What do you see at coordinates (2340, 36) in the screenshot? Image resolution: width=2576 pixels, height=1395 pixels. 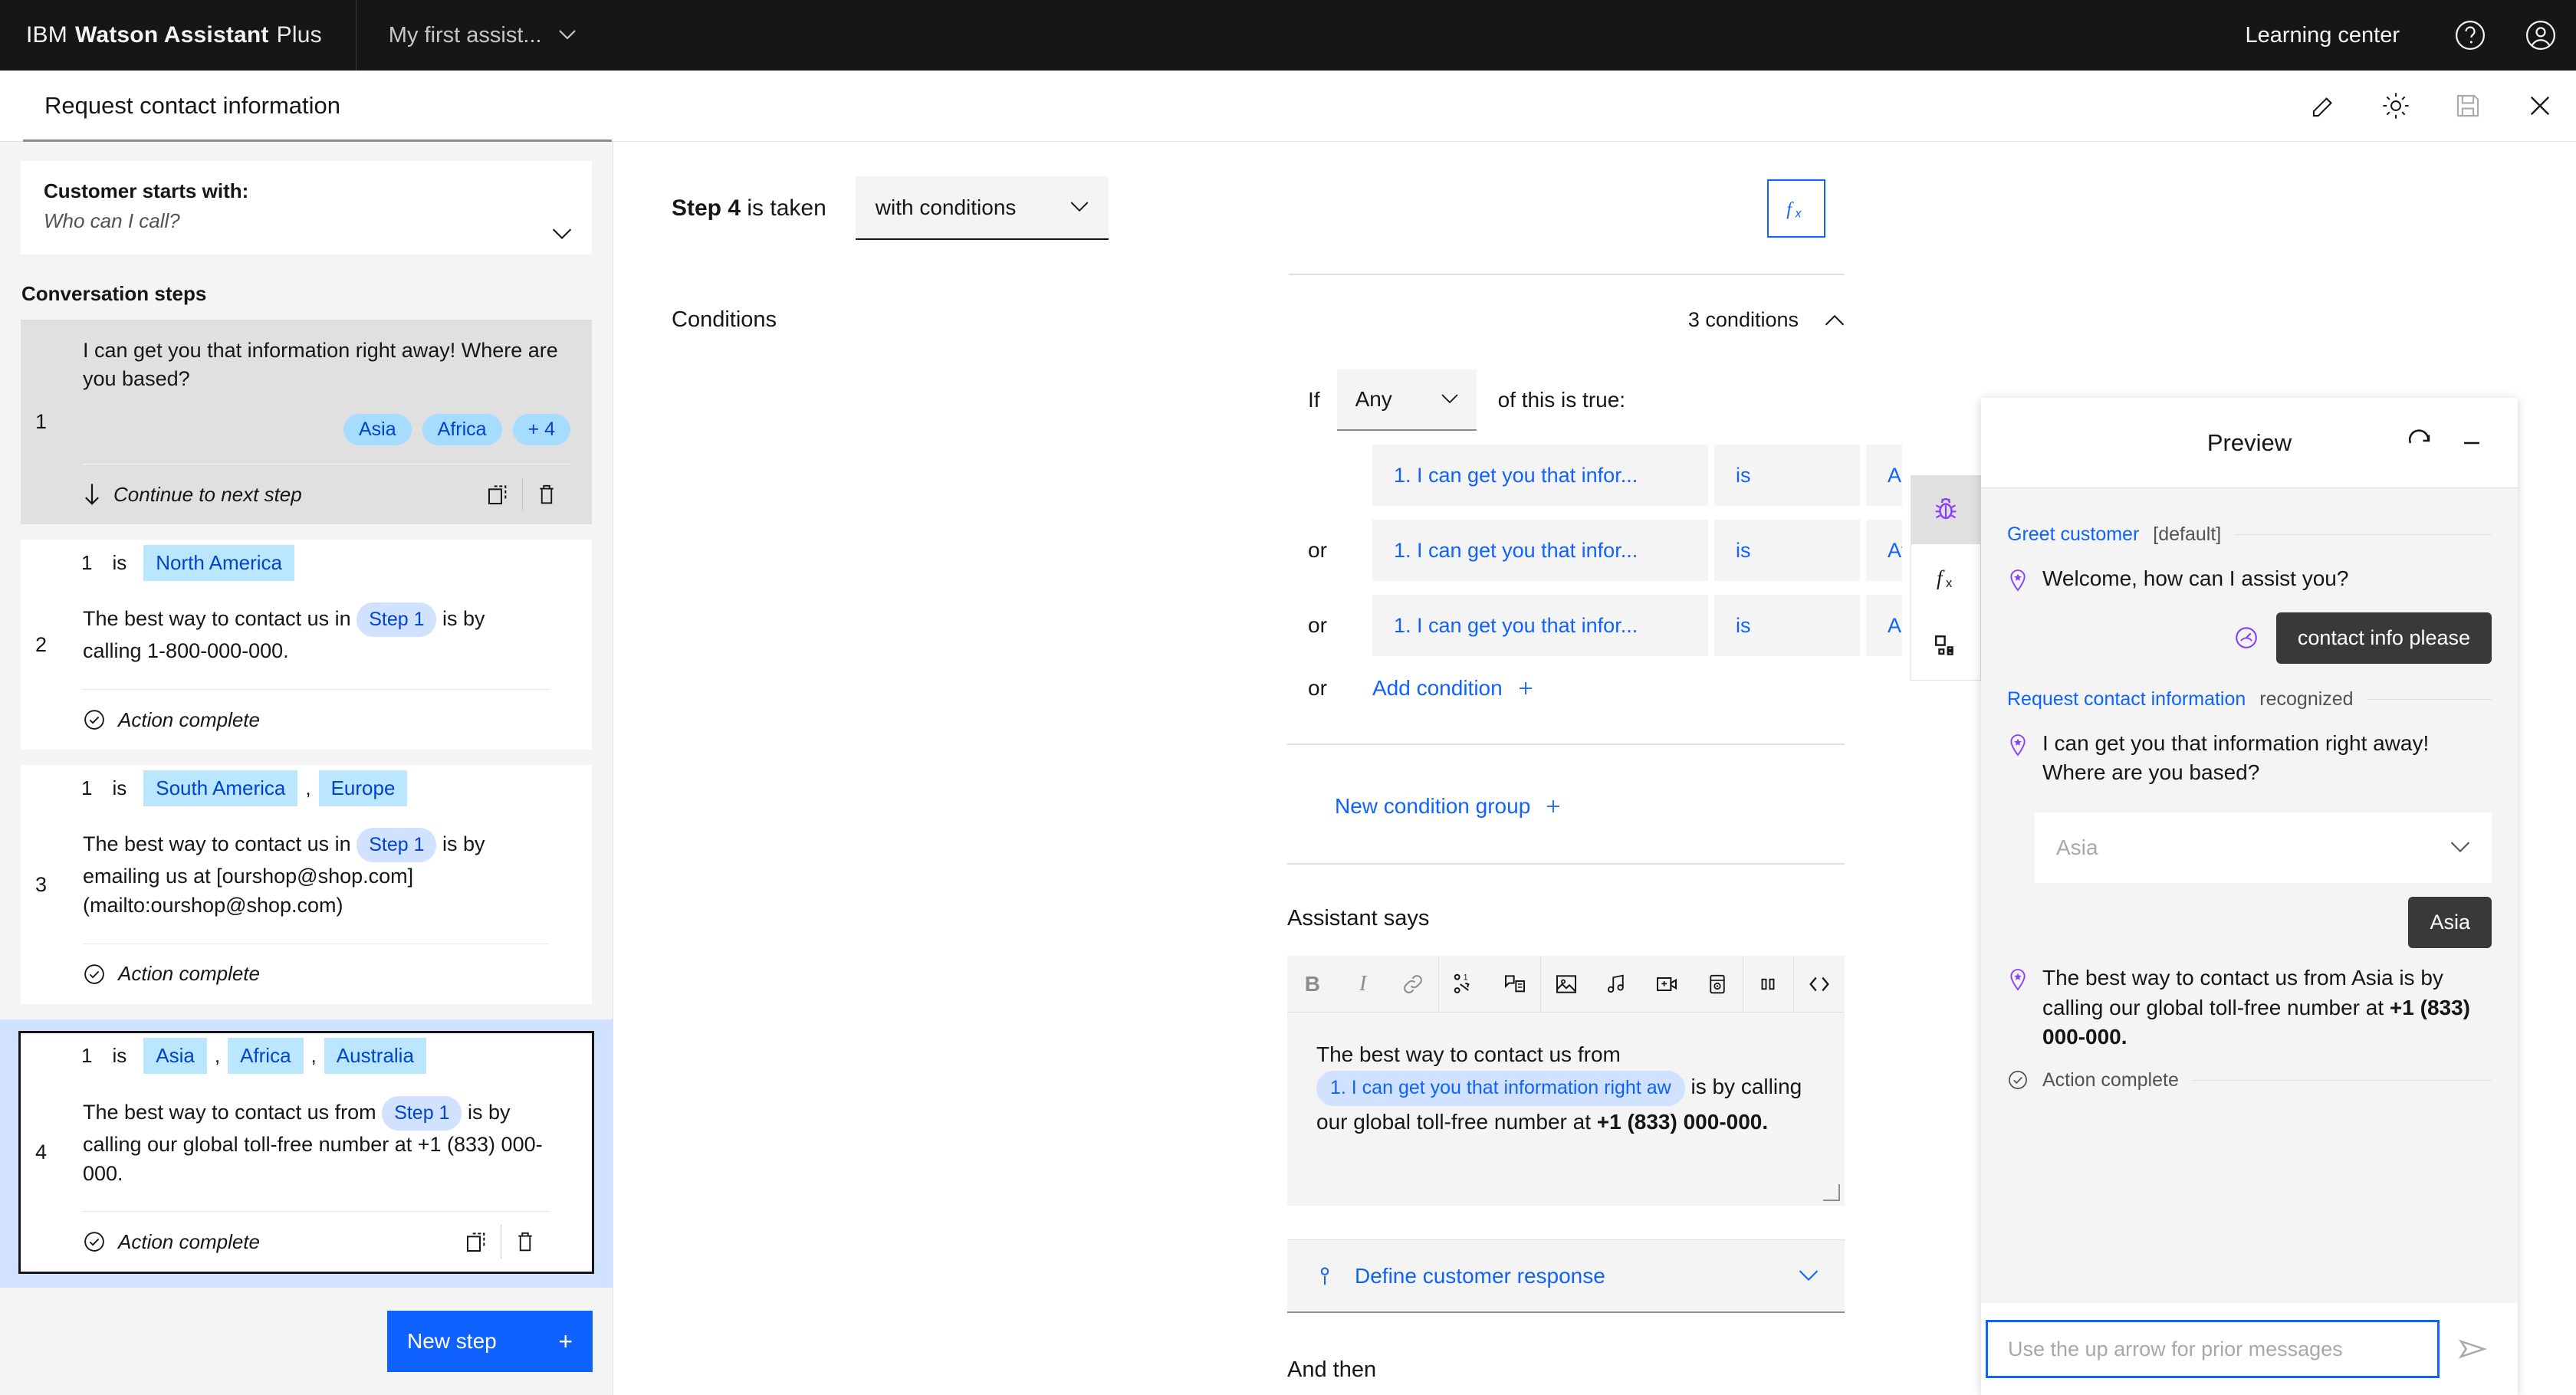 I see `learning-center-link: Learning center` at bounding box center [2340, 36].